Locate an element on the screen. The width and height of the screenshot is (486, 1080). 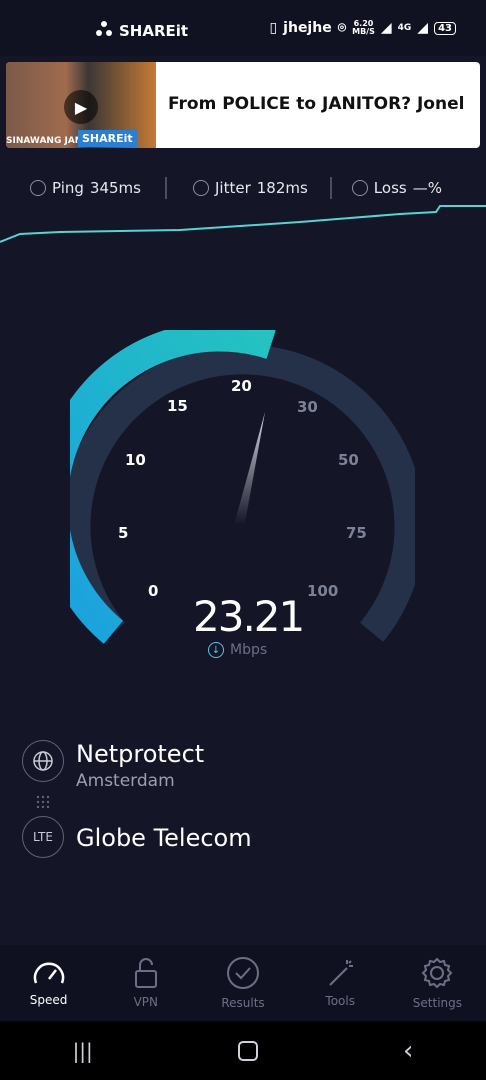
lock-icon is located at coordinates (145, 973).